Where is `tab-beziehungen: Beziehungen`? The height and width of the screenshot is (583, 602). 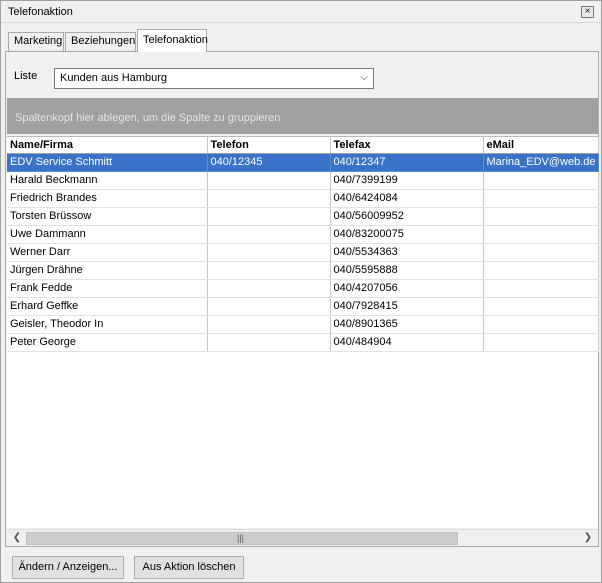
tab-beziehungen: Beziehungen is located at coordinates (100, 42).